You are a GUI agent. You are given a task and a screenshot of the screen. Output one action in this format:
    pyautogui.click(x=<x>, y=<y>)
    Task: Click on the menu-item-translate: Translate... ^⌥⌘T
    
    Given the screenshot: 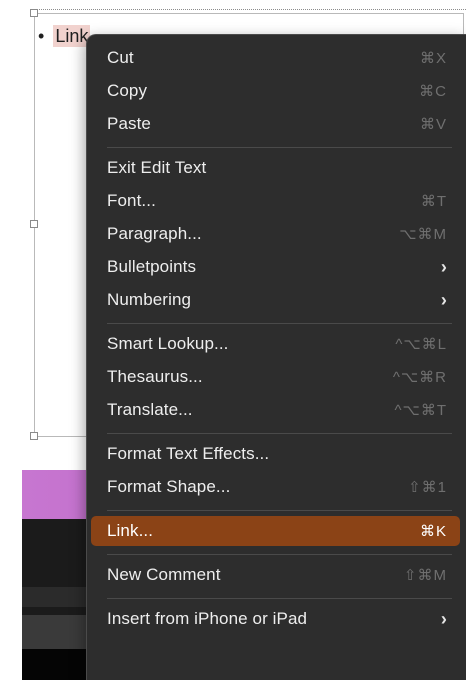 What is the action you would take?
    pyautogui.click(x=275, y=410)
    